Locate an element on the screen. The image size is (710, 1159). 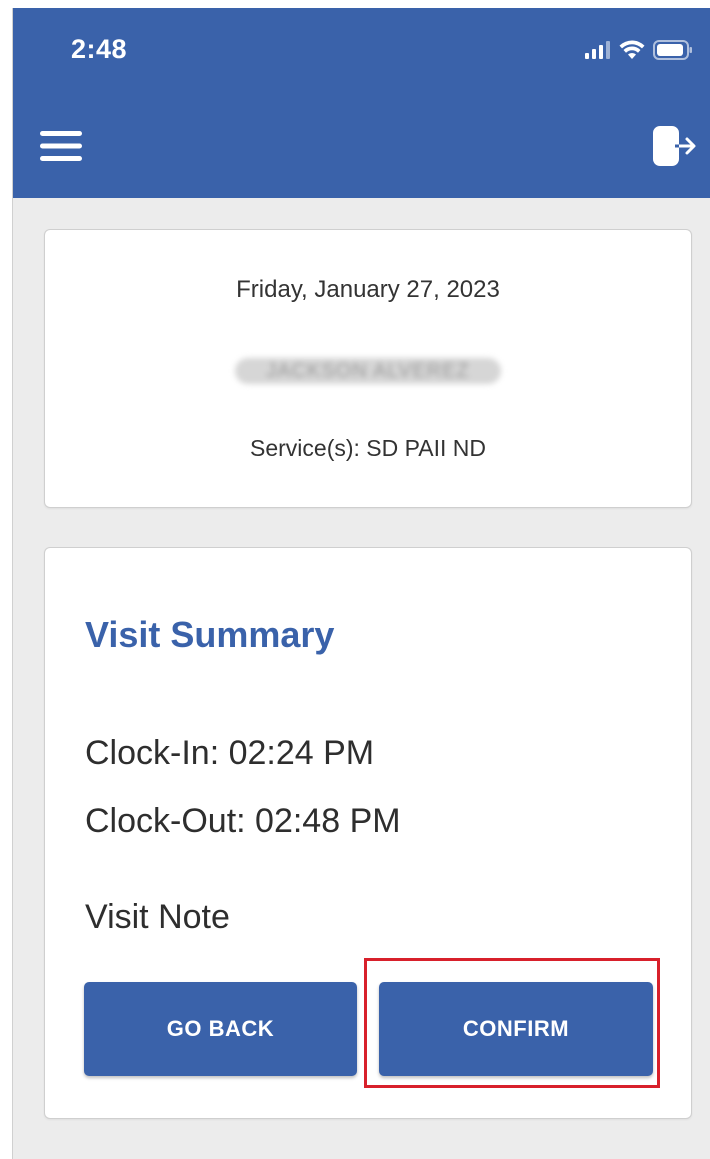
confirm-button: CONFIRM is located at coordinates (516, 1029).